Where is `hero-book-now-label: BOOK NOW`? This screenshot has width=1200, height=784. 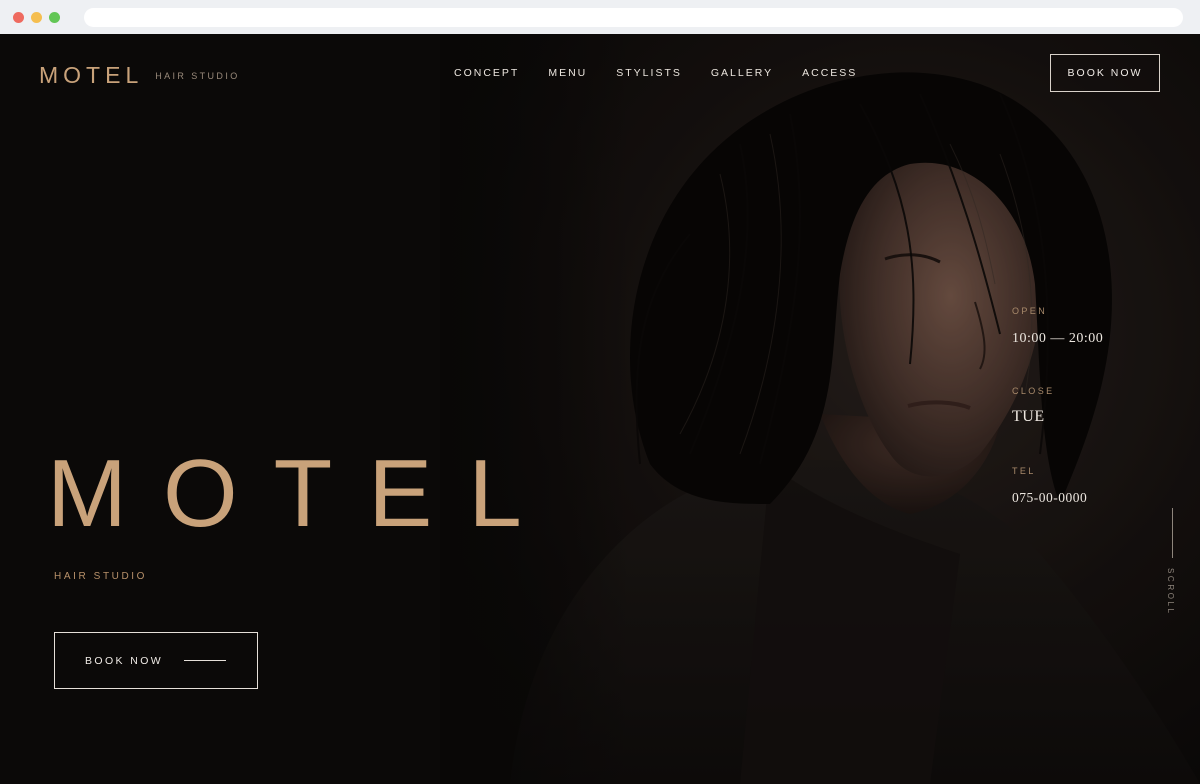 hero-book-now-label: BOOK NOW is located at coordinates (124, 660).